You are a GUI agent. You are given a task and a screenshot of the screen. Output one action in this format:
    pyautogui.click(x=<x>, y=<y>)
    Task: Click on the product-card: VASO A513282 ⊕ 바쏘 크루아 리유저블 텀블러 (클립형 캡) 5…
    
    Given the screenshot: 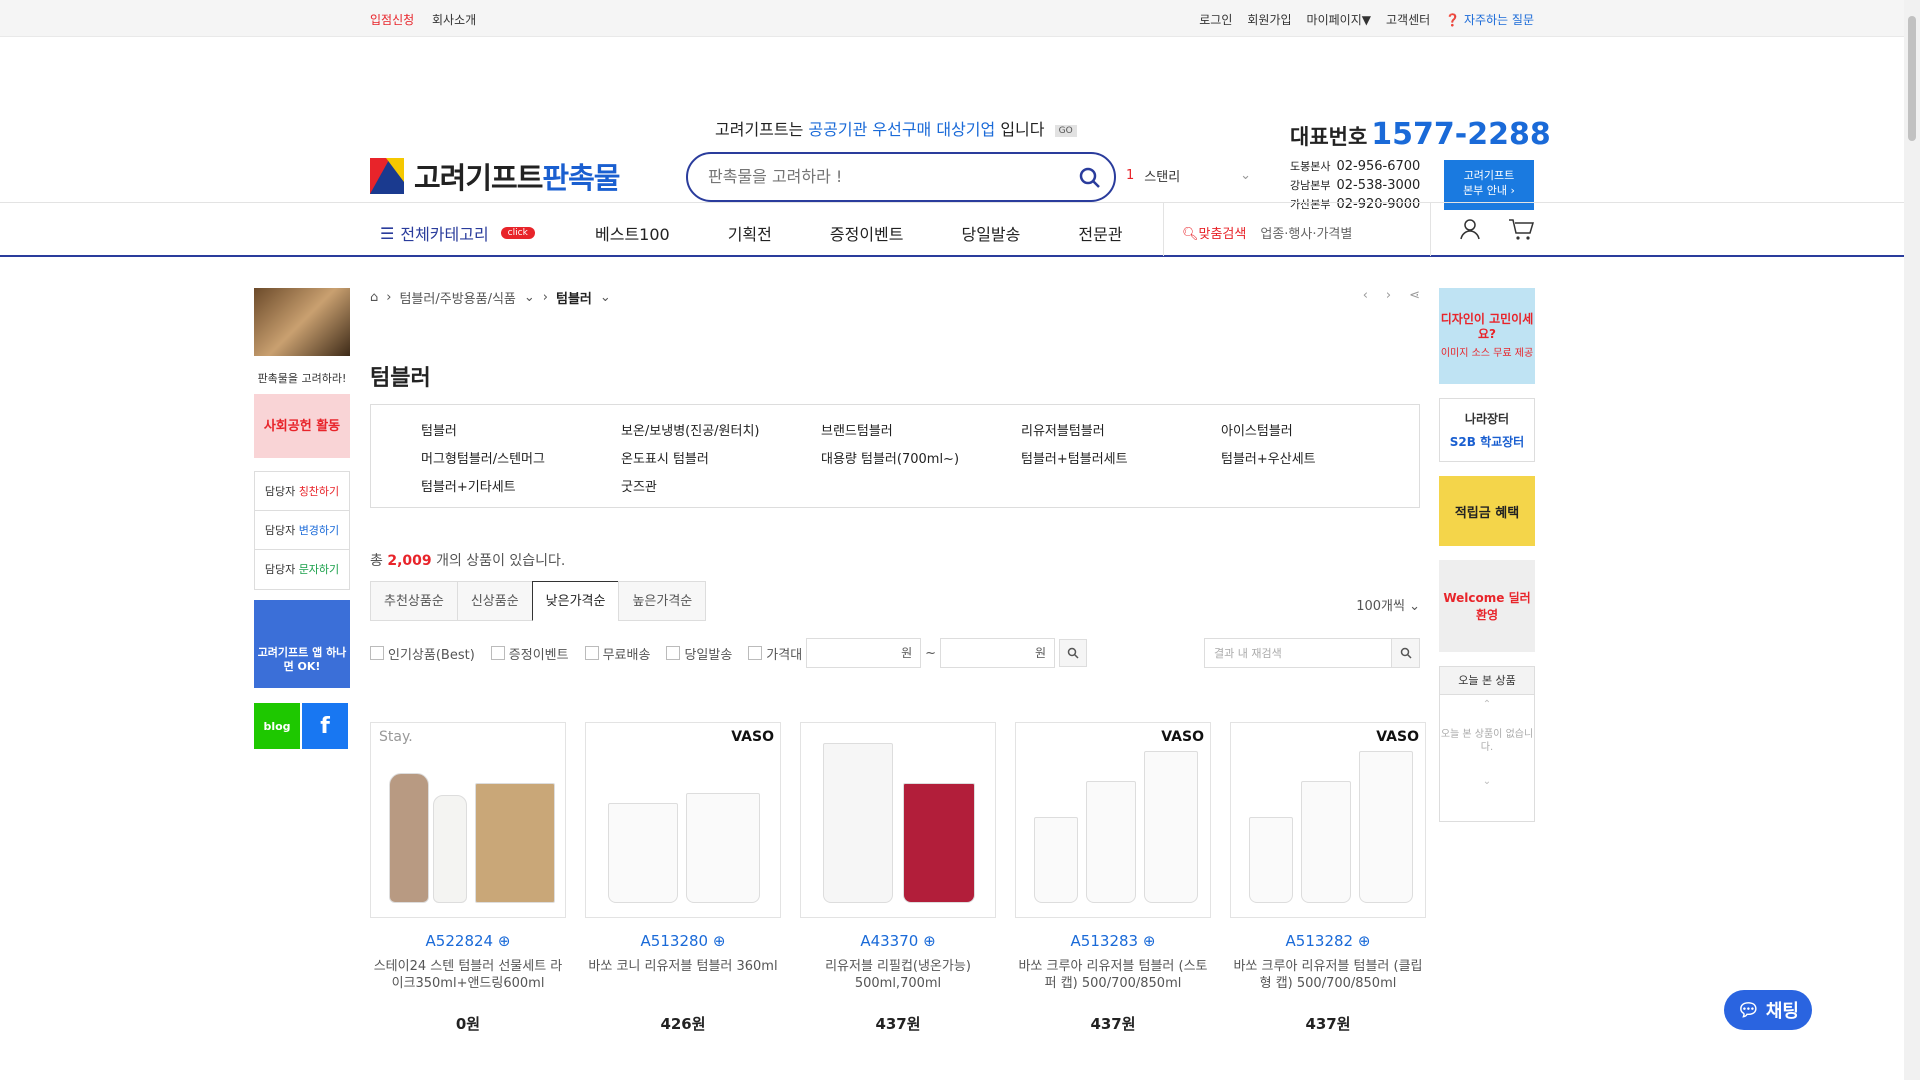 What is the action you would take?
    pyautogui.click(x=1328, y=878)
    